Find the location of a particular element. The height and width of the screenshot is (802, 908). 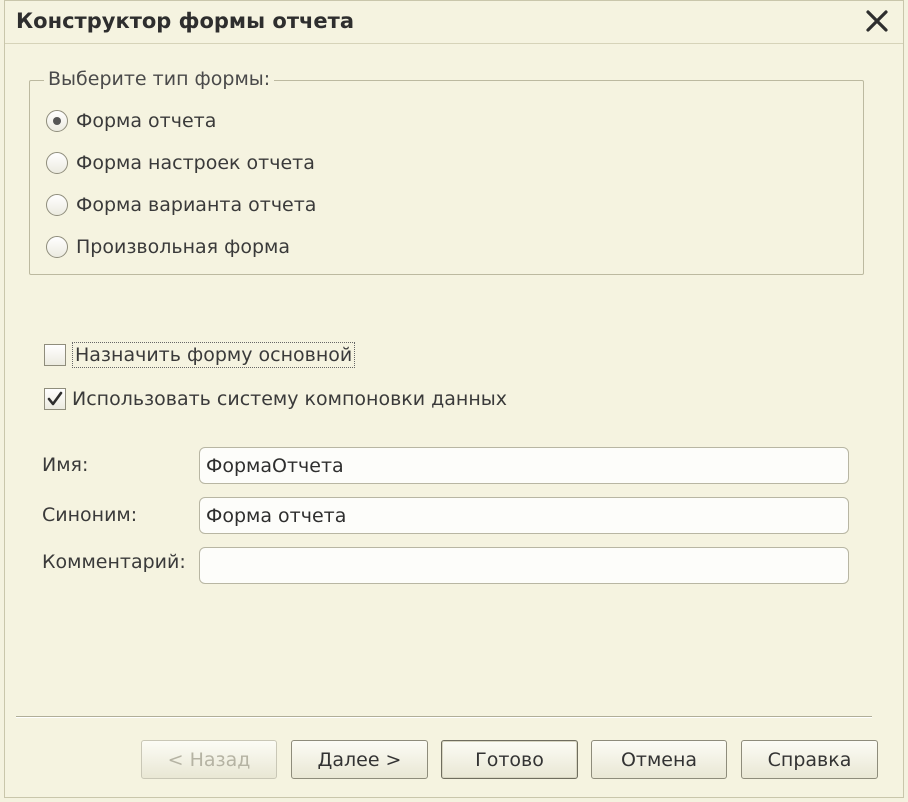

help-button: Справка is located at coordinates (809, 759).